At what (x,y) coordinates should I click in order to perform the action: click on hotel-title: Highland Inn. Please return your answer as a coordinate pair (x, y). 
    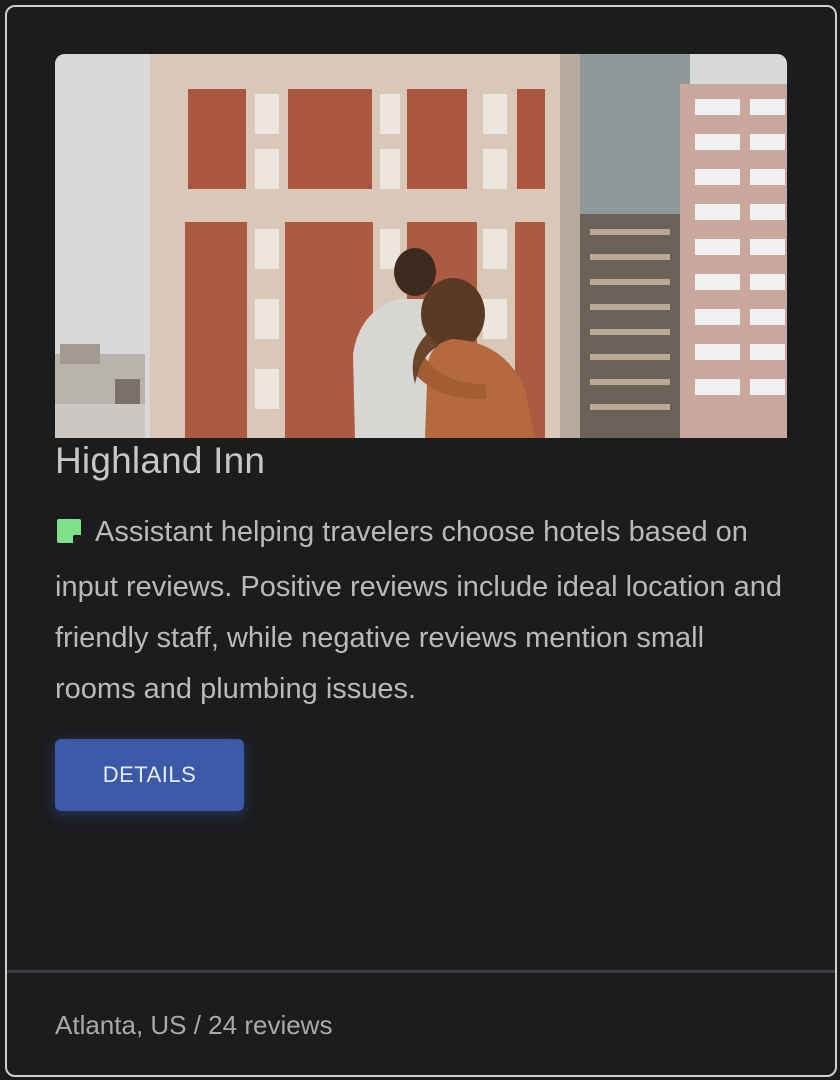
    Looking at the image, I should click on (160, 460).